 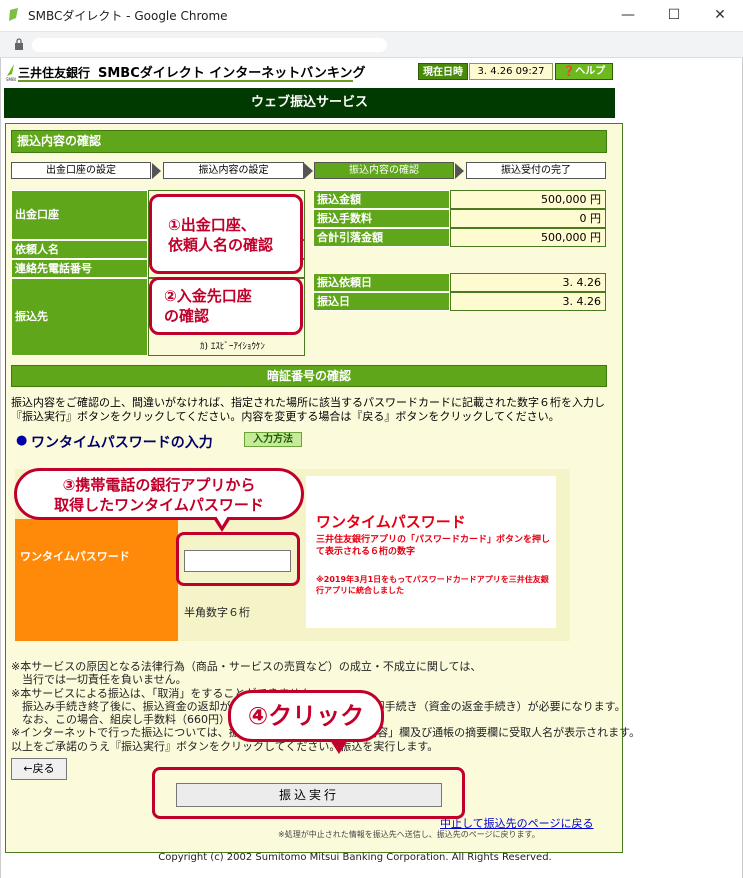 What do you see at coordinates (590, 71) in the screenshot?
I see `help-label: ヘルプ` at bounding box center [590, 71].